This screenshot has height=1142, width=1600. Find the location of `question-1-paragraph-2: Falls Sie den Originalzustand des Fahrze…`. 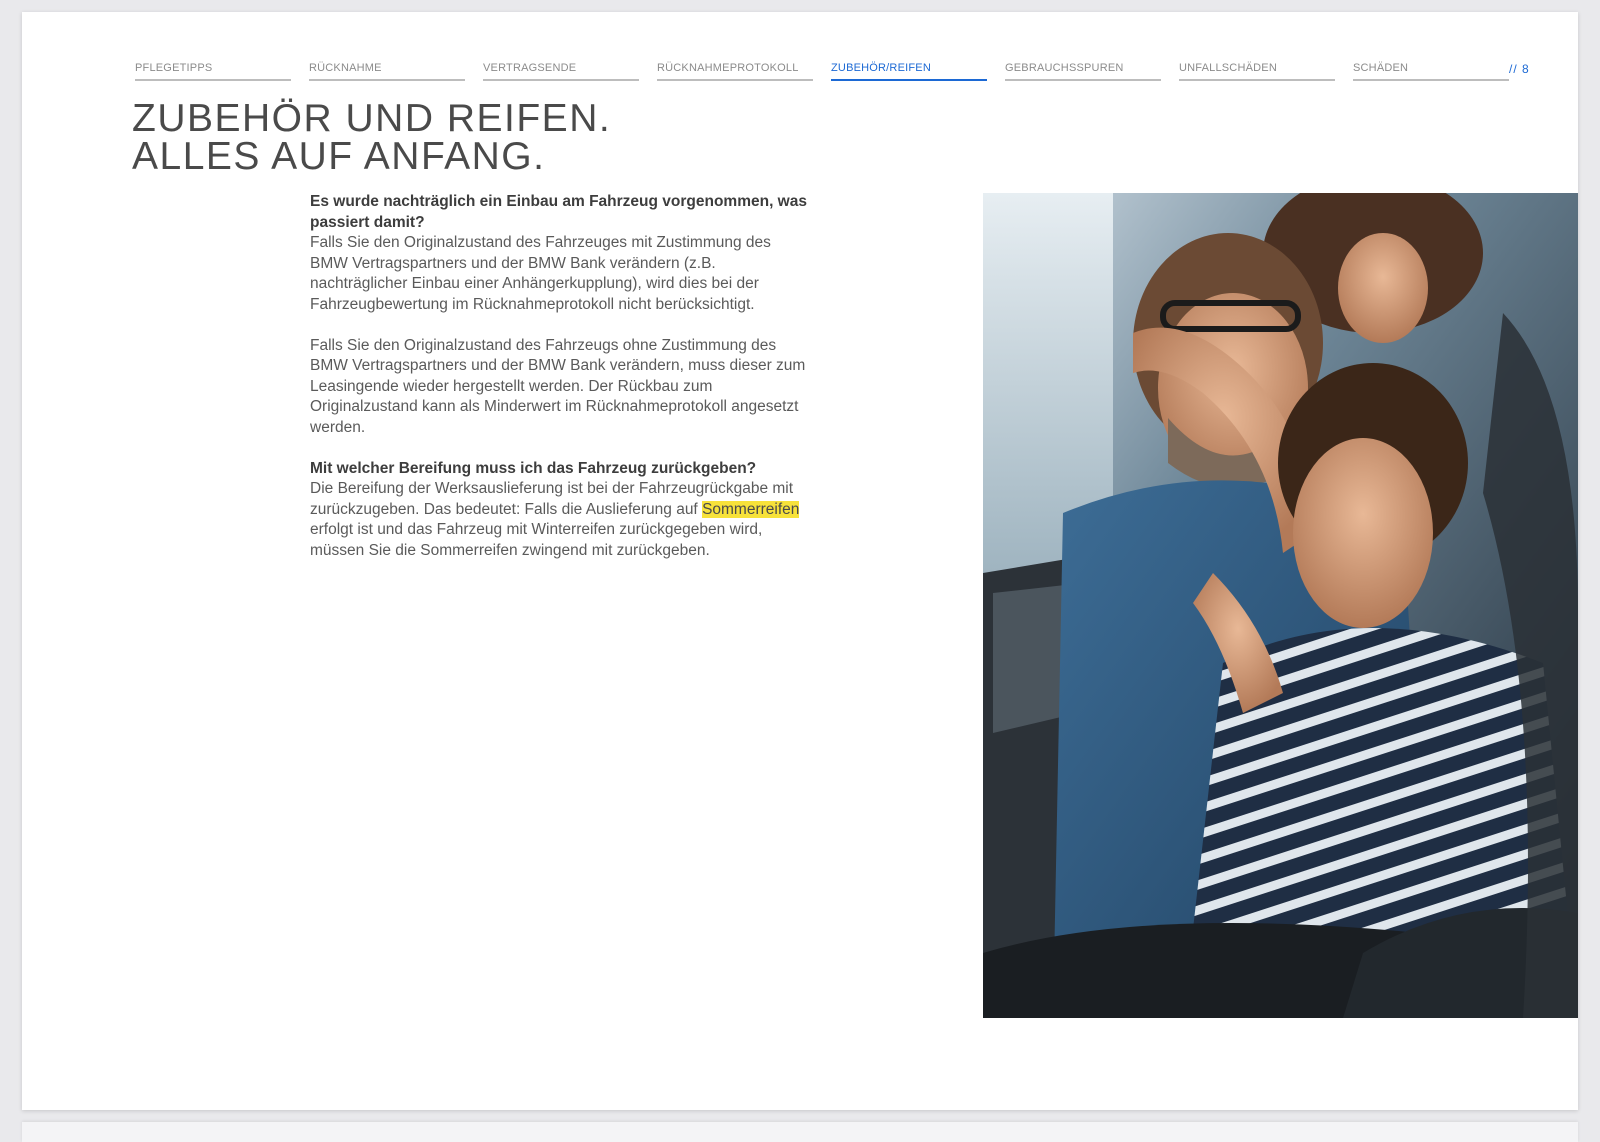

question-1-paragraph-2: Falls Sie den Originalzustand des Fahrze… is located at coordinates (558, 386).